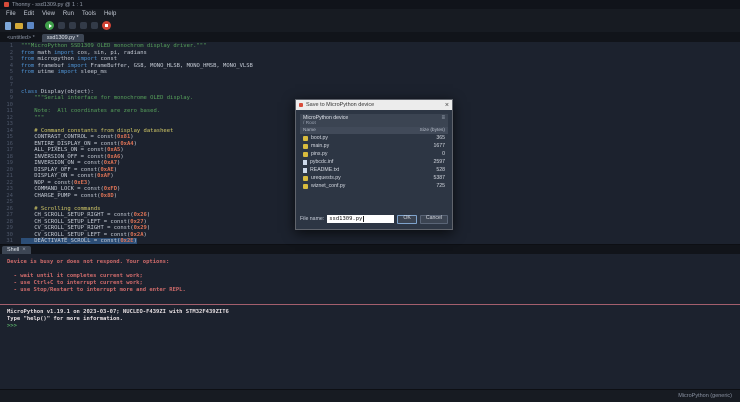  I want to click on file-row: main.py 1677, so click(374, 146).